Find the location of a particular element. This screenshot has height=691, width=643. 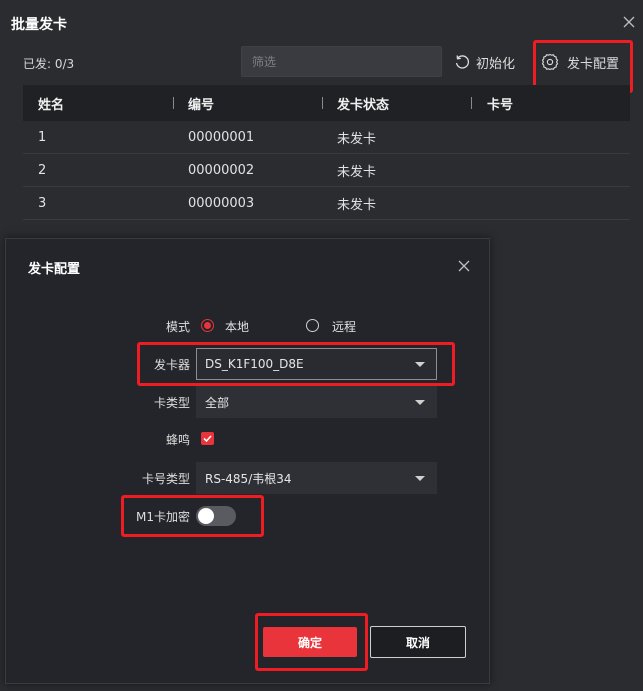

table-row: 2 00000002 未发卡 is located at coordinates (326, 170).